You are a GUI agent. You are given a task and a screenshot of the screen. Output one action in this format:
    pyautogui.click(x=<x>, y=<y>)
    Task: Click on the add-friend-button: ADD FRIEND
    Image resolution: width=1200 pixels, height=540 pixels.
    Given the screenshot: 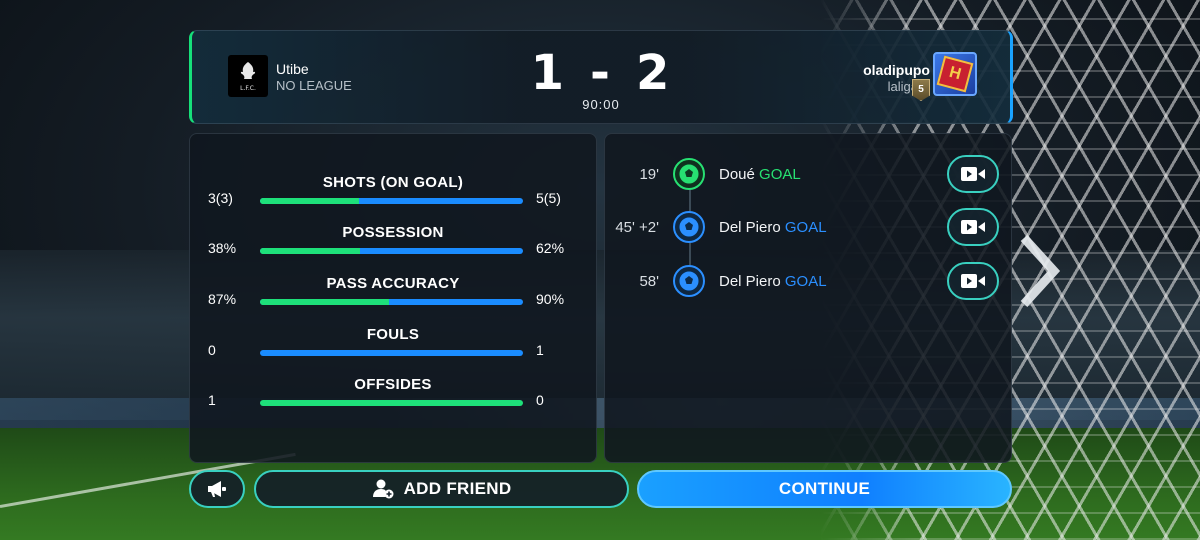 What is the action you would take?
    pyautogui.click(x=441, y=489)
    